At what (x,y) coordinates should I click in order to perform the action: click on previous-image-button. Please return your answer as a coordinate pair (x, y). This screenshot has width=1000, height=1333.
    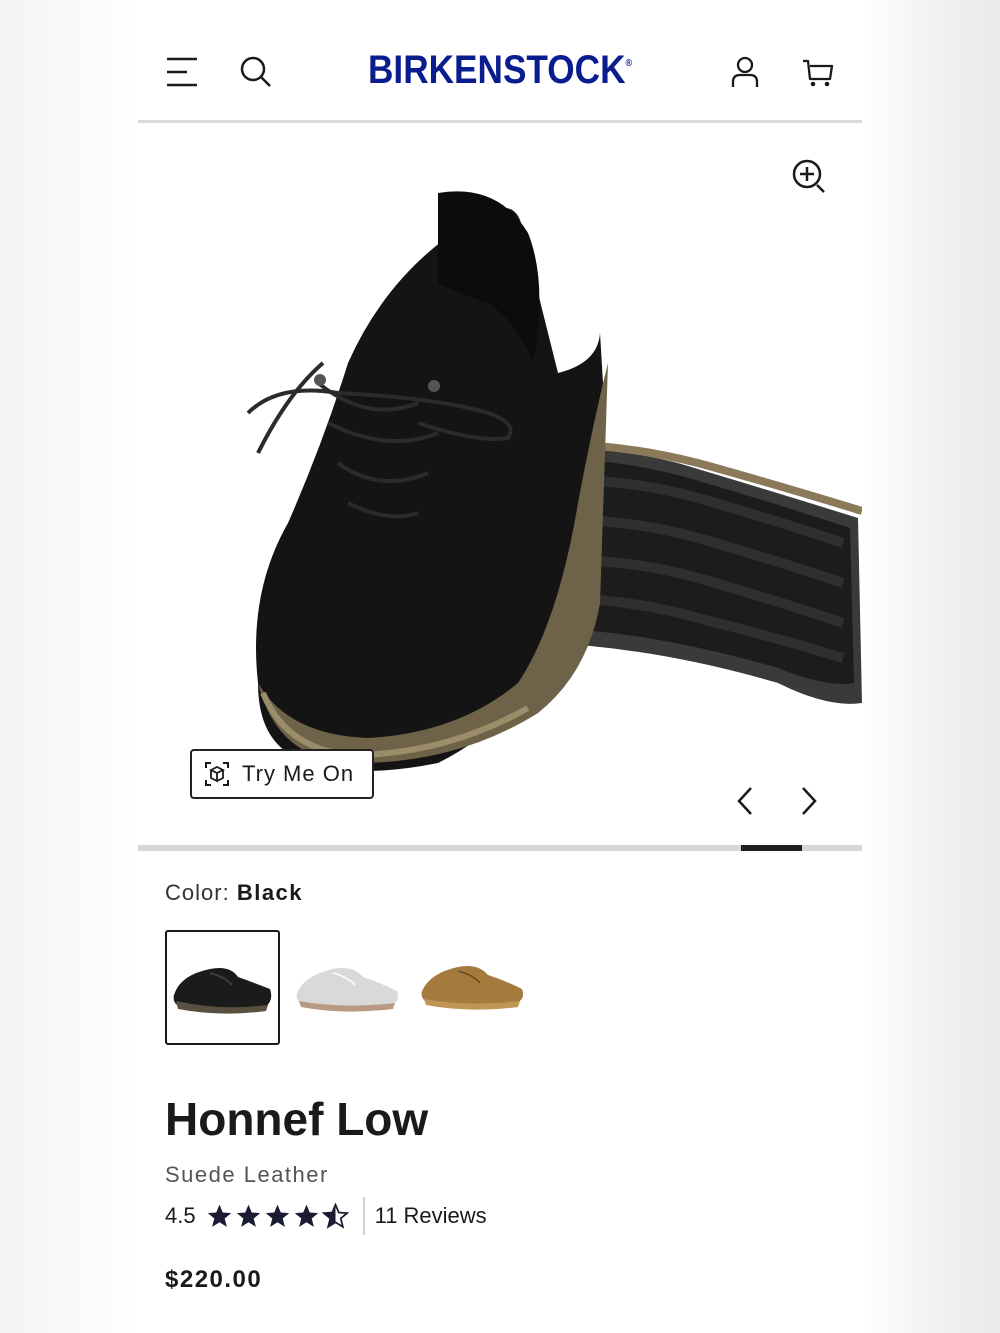
    Looking at the image, I should click on (745, 801).